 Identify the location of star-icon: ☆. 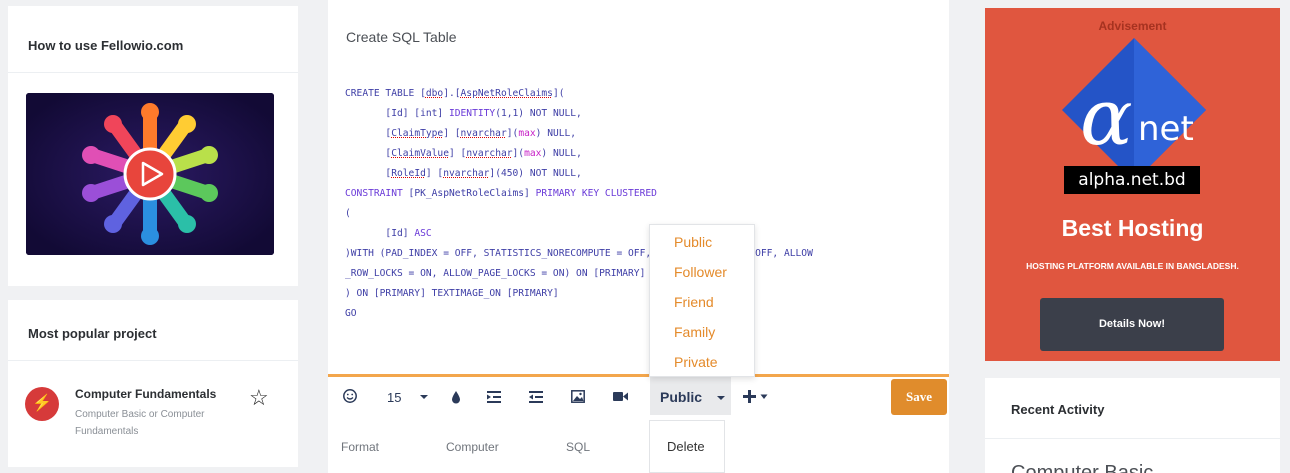
(259, 398).